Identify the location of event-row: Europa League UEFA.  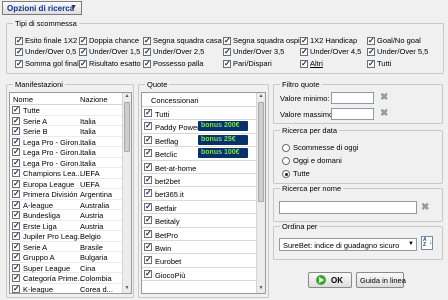
(67, 184).